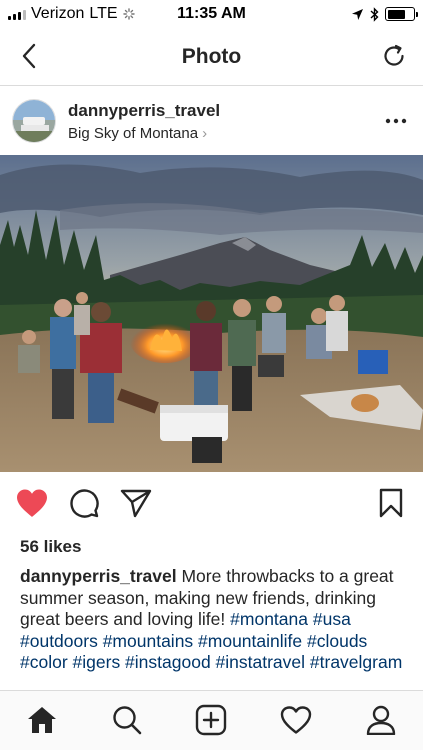 The image size is (423, 750). Describe the element at coordinates (211, 503) in the screenshot. I see `post-actions` at that location.